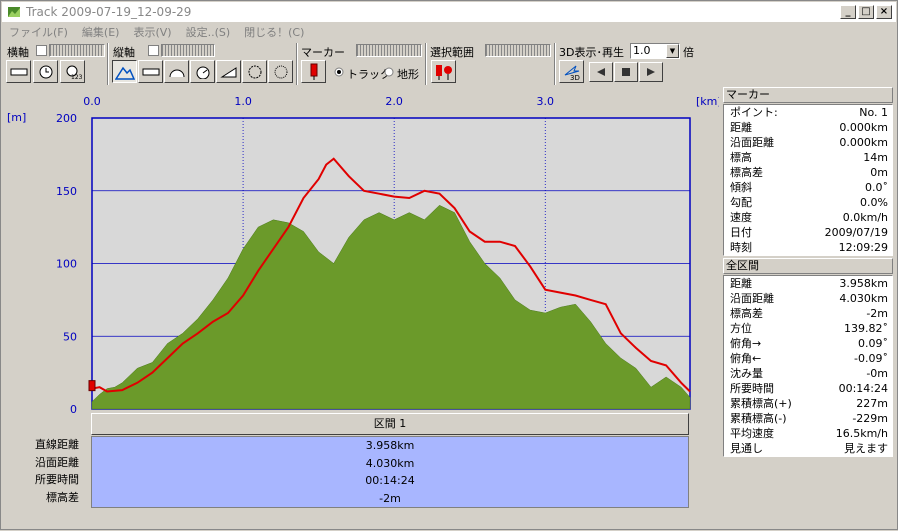  I want to click on distance-view-button, so click(150, 71).